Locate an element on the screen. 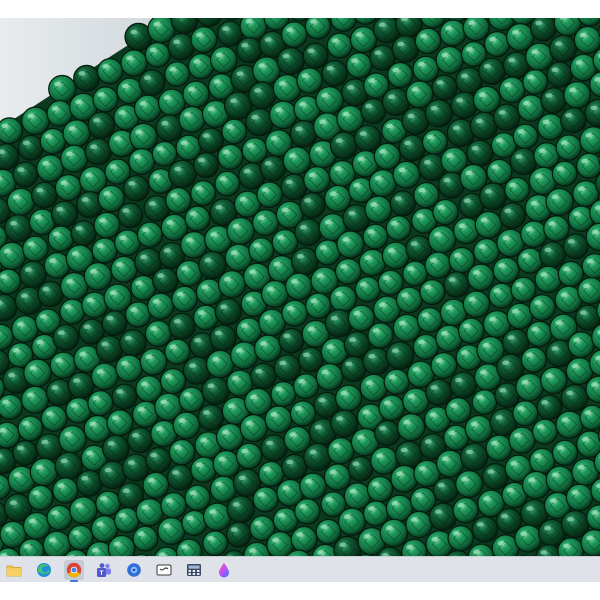 This screenshot has width=600, height=600. taskbar-edge is located at coordinates (44, 570).